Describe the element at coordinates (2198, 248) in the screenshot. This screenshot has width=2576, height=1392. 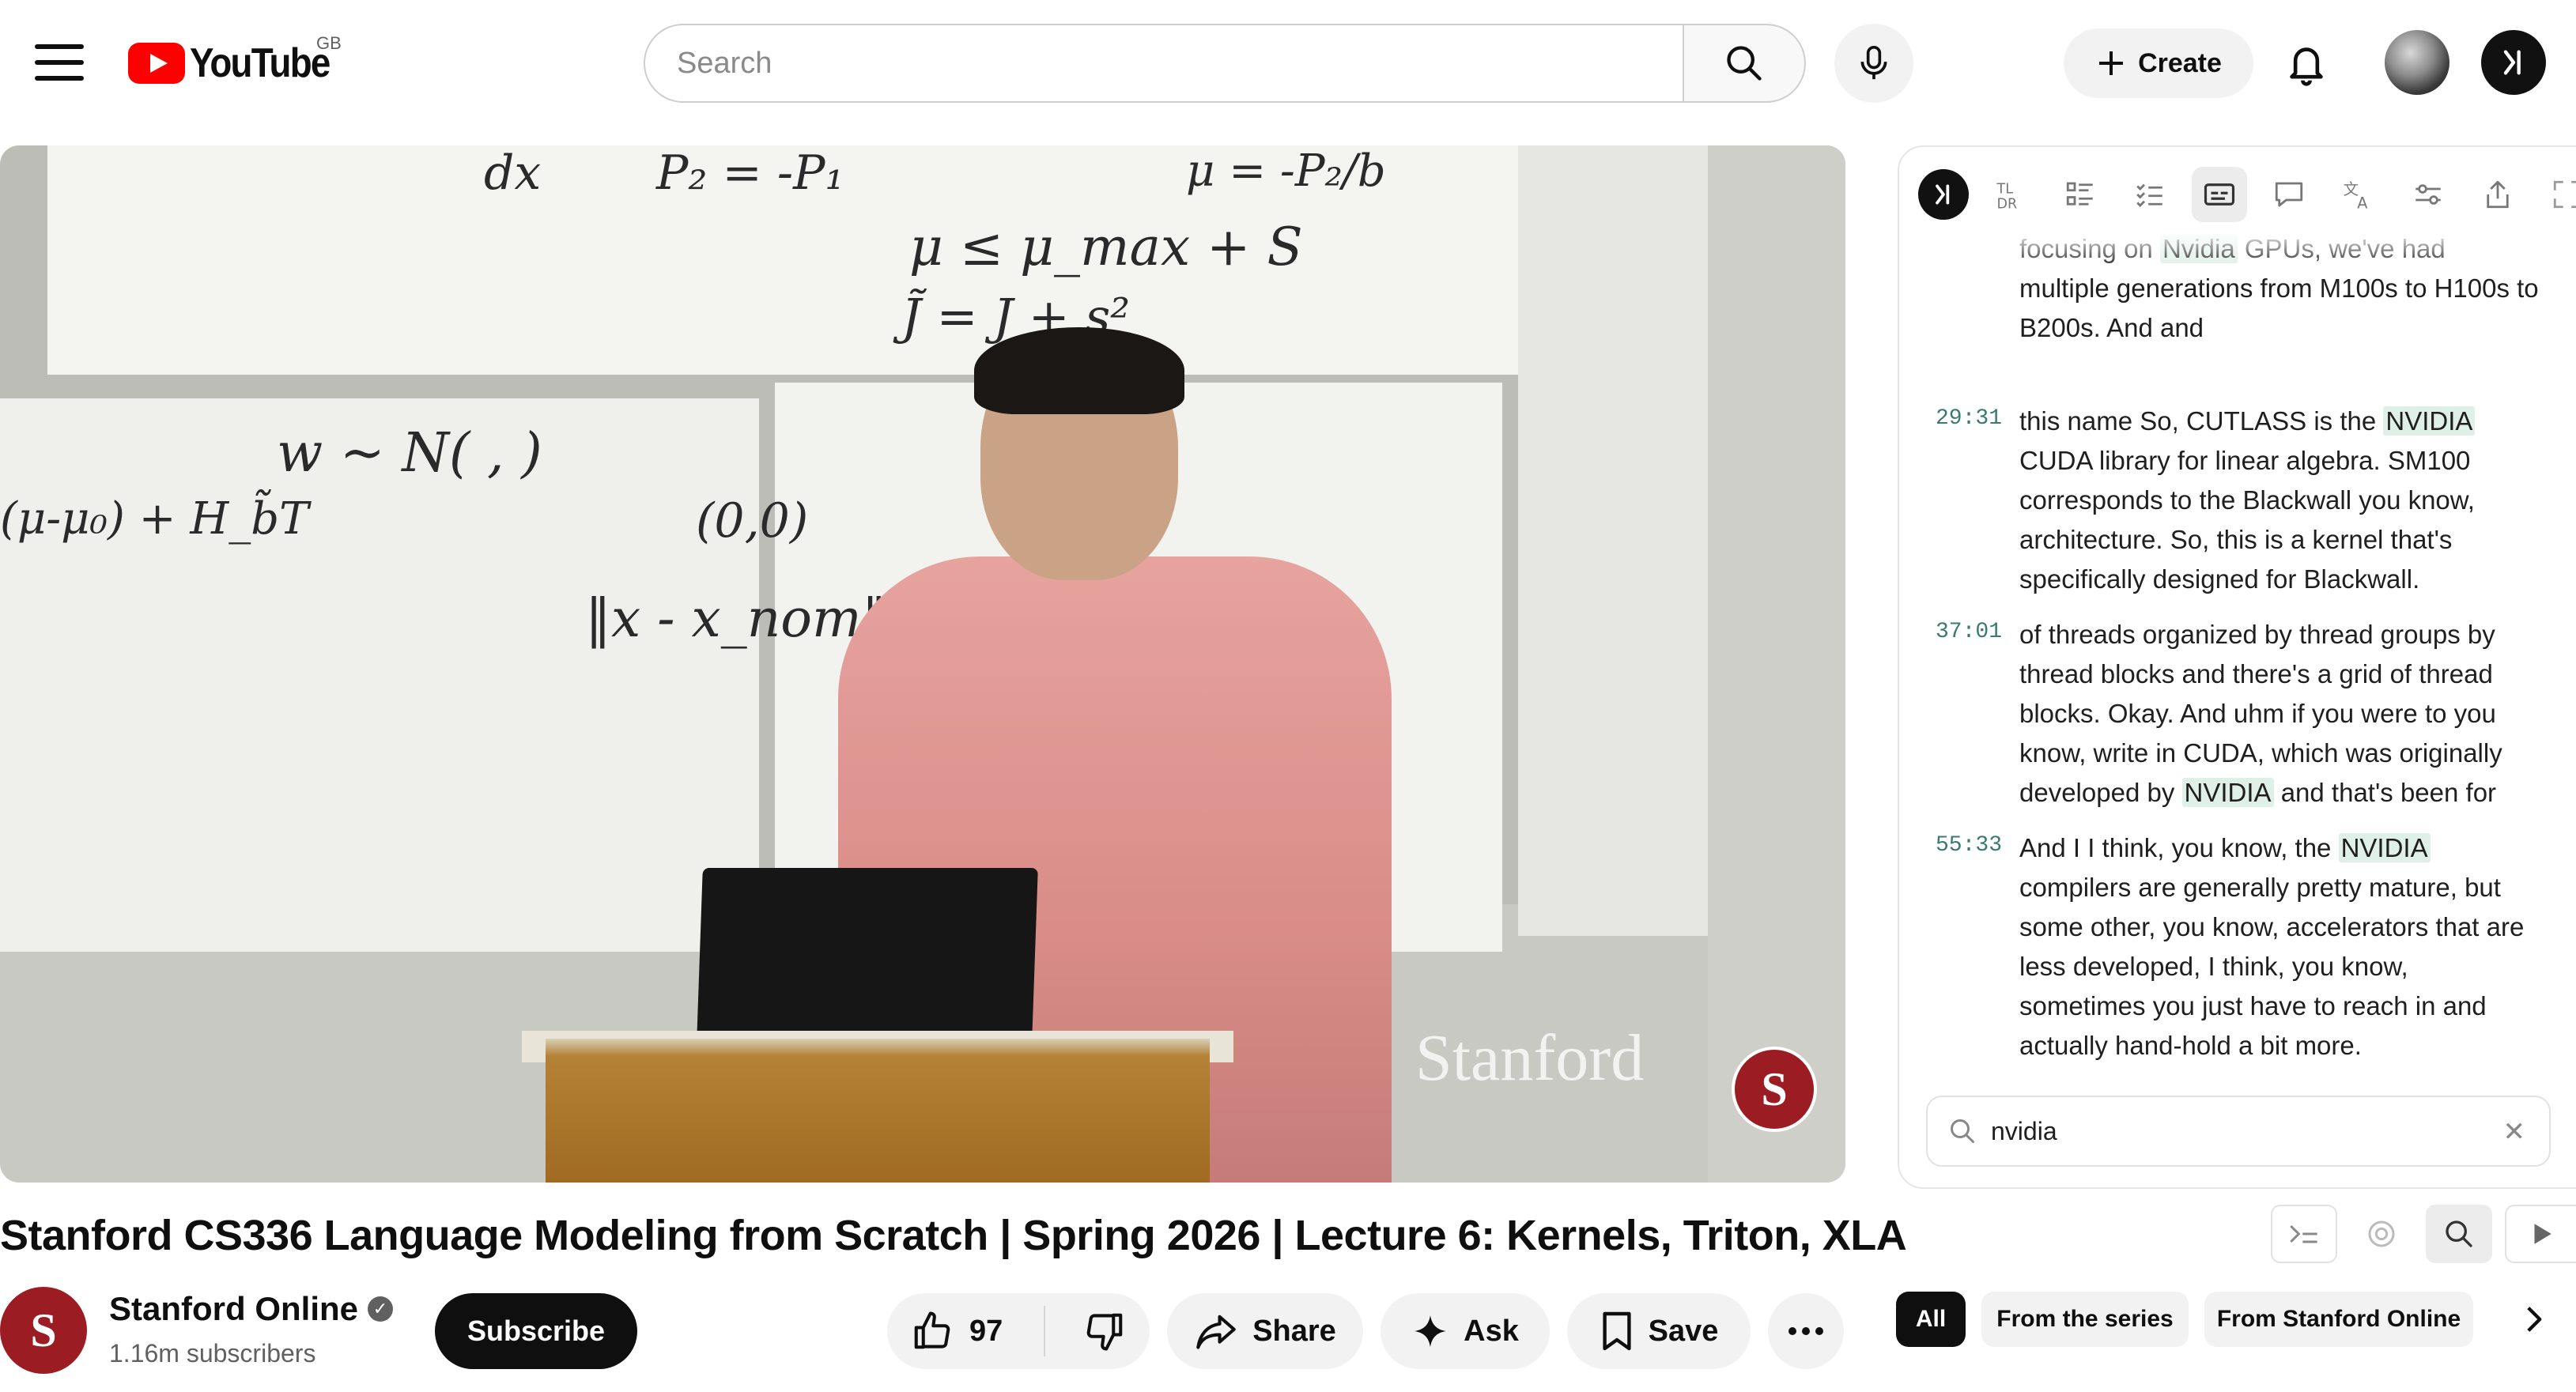
I see `search-highlight: Nvidia` at that location.